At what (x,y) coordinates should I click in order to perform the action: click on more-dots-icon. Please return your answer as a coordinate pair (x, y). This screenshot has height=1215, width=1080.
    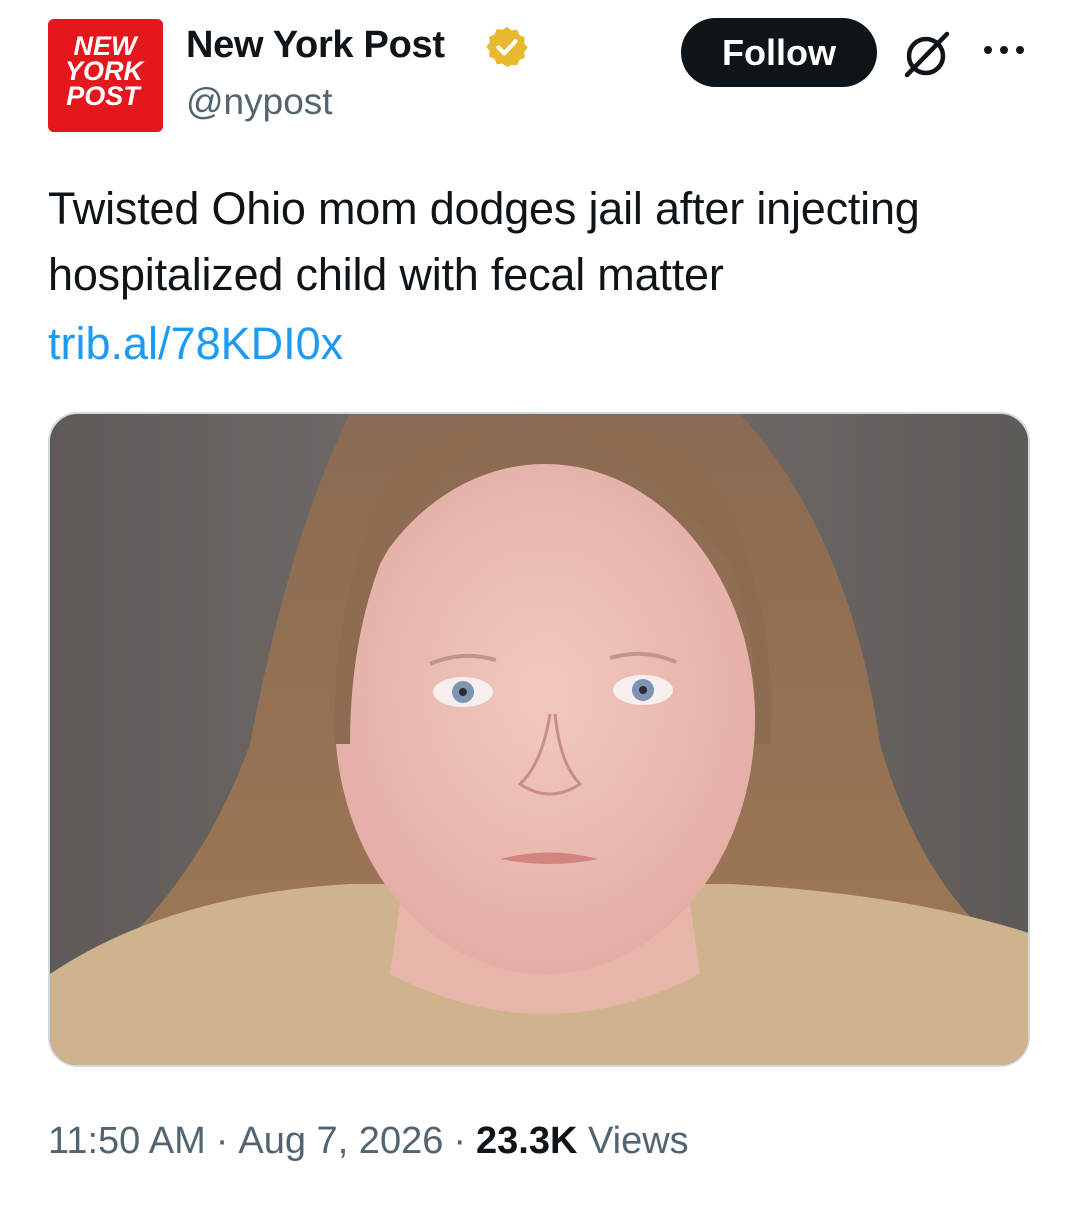
    Looking at the image, I should click on (1004, 50).